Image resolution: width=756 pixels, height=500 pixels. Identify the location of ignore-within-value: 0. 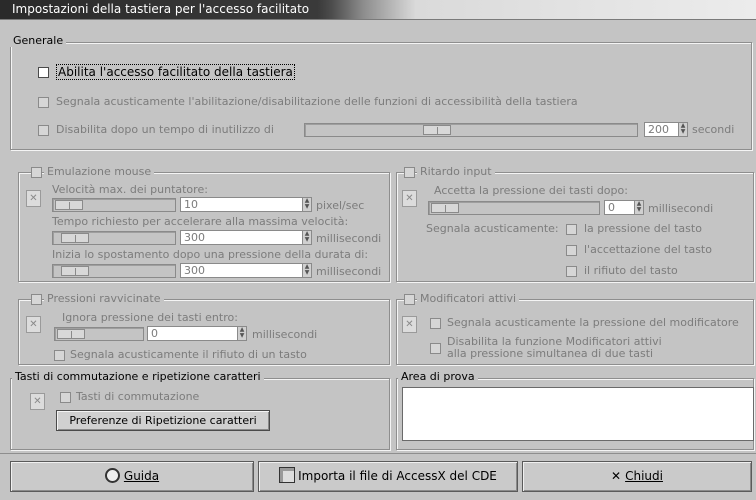
(154, 333).